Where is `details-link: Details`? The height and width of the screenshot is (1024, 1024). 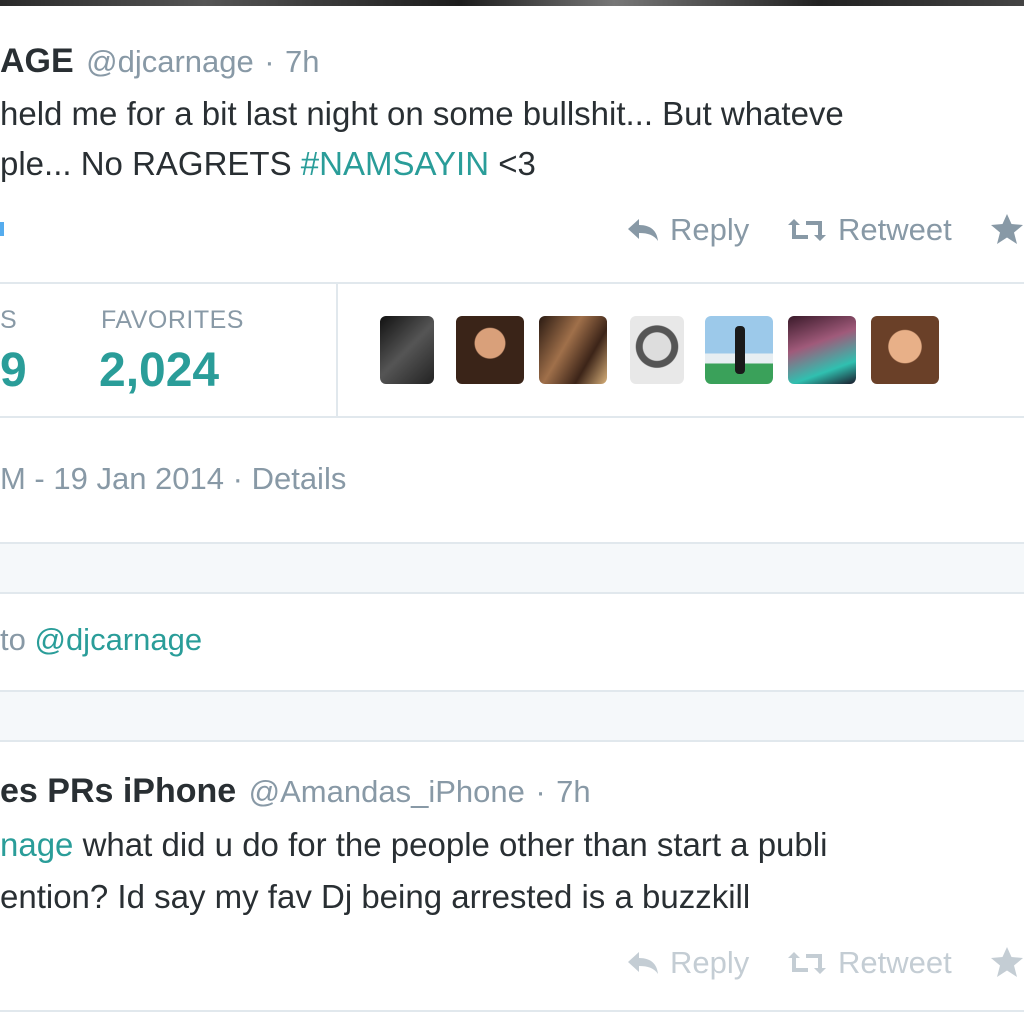 details-link: Details is located at coordinates (299, 478).